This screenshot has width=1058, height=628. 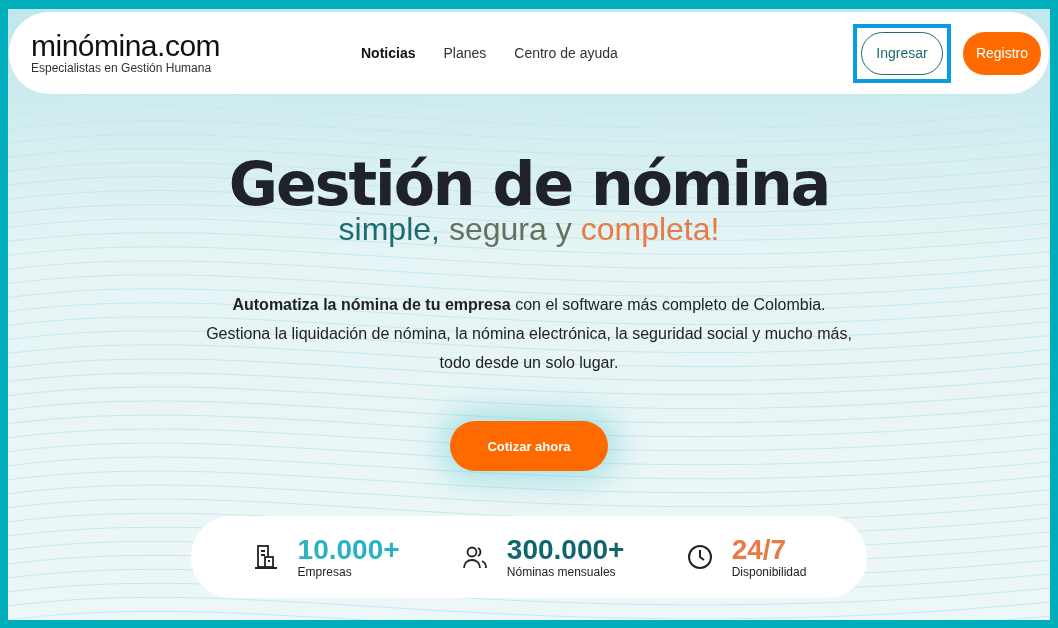 I want to click on logo-text: minómina.com, so click(x=191, y=46).